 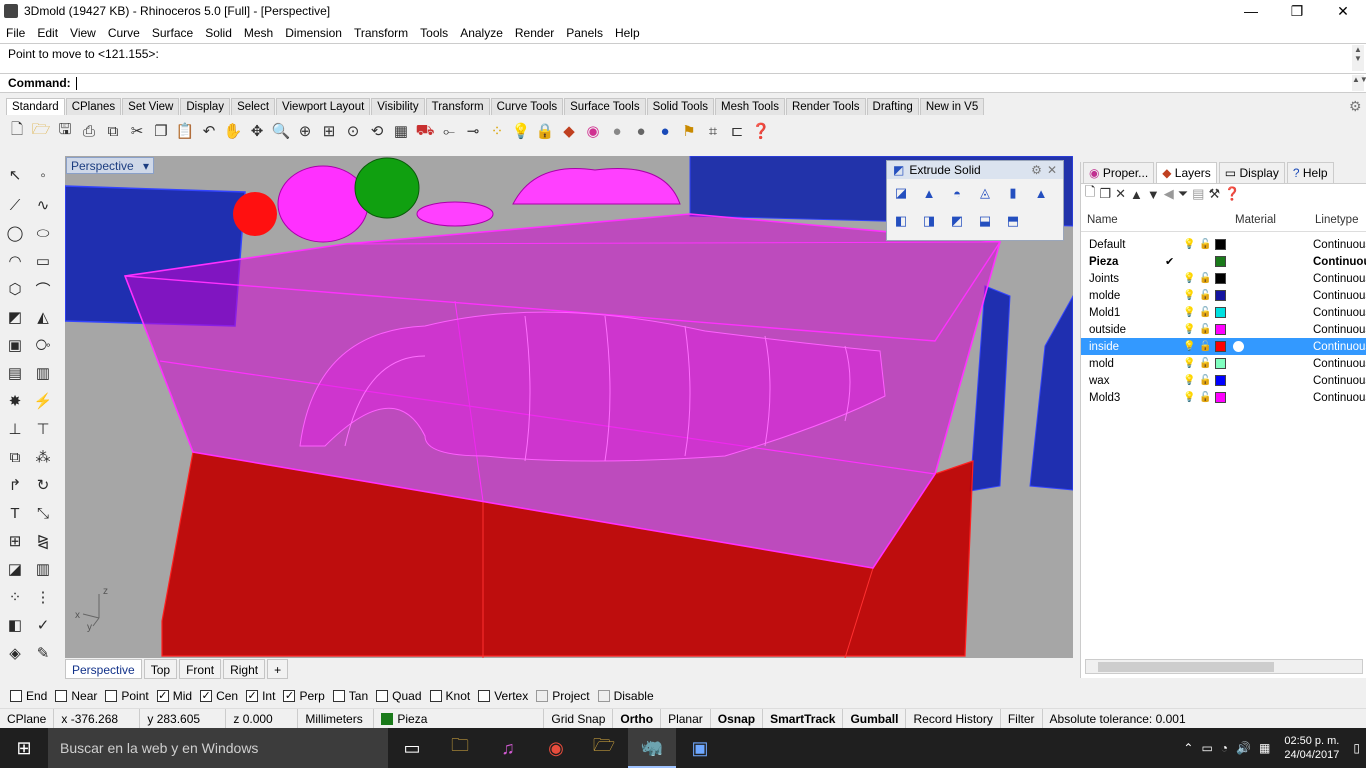 I want to click on grid-array-icon: ⁘, so click(x=15, y=597).